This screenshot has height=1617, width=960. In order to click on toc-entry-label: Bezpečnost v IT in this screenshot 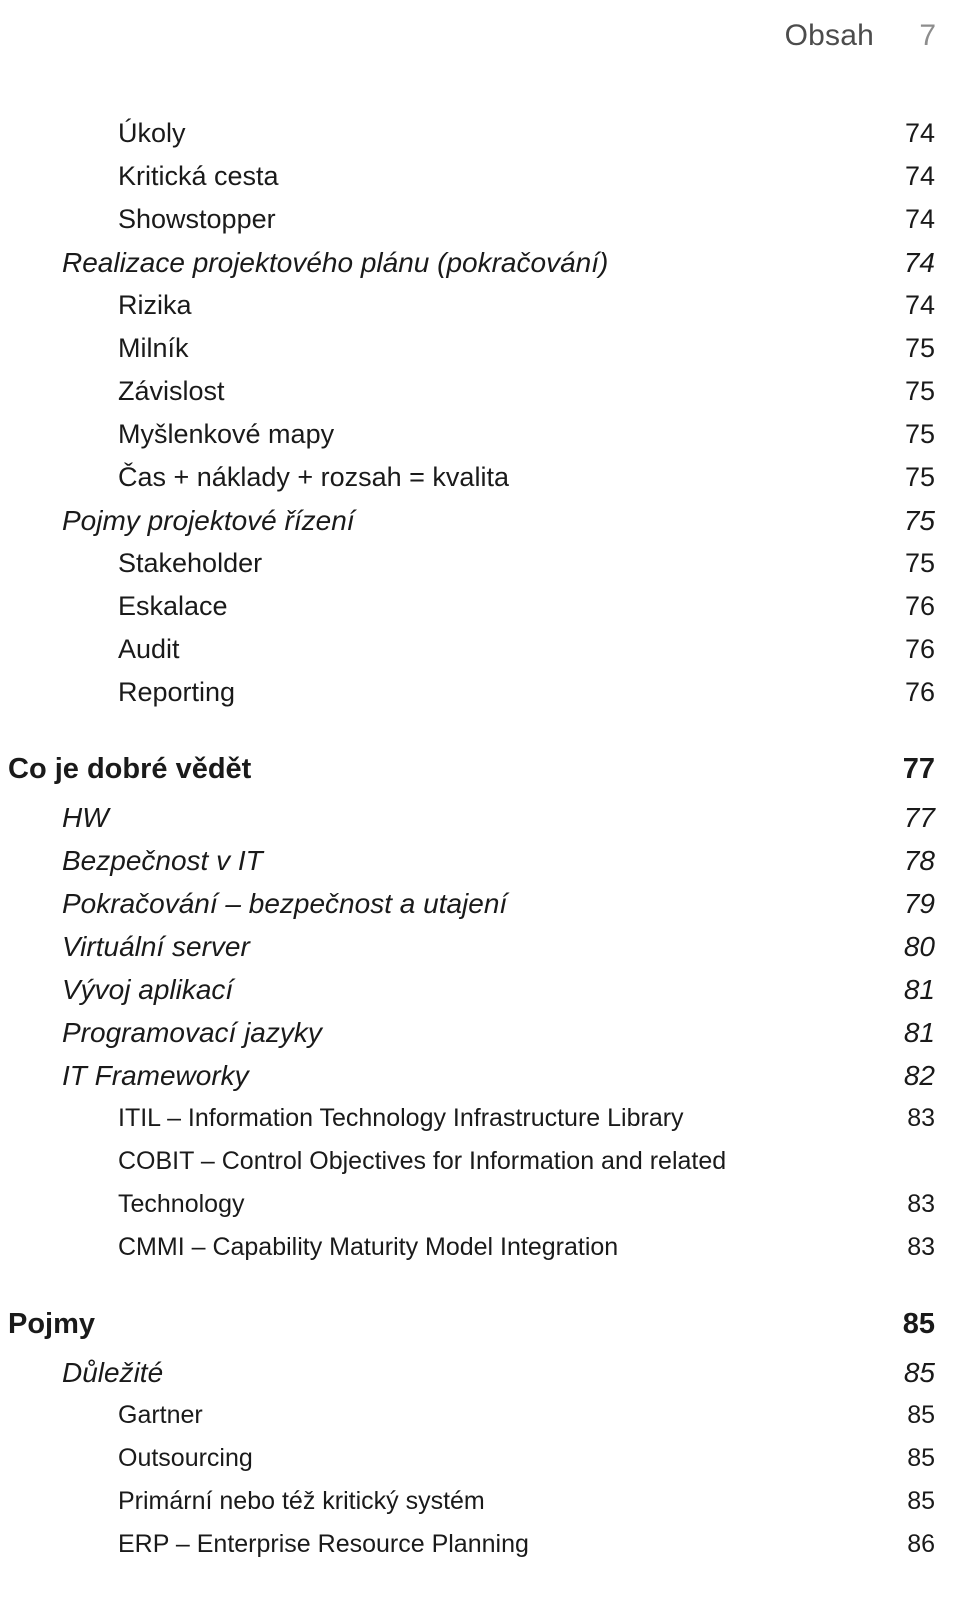, I will do `click(162, 860)`.